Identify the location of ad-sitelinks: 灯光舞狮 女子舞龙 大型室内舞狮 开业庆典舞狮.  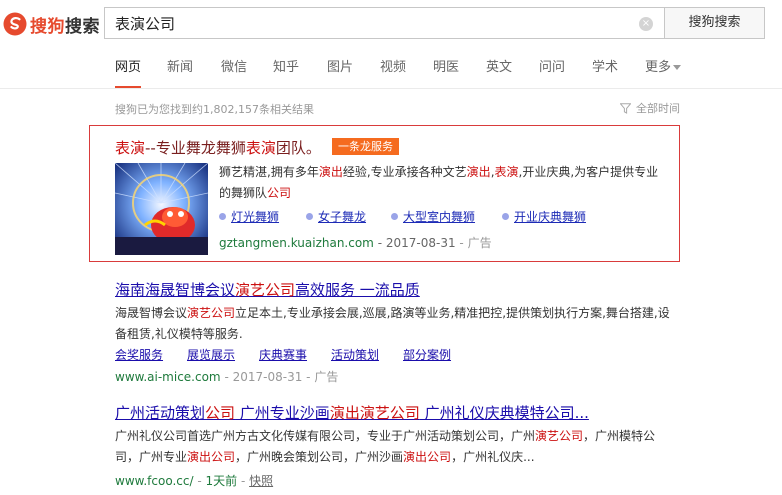
(444, 217).